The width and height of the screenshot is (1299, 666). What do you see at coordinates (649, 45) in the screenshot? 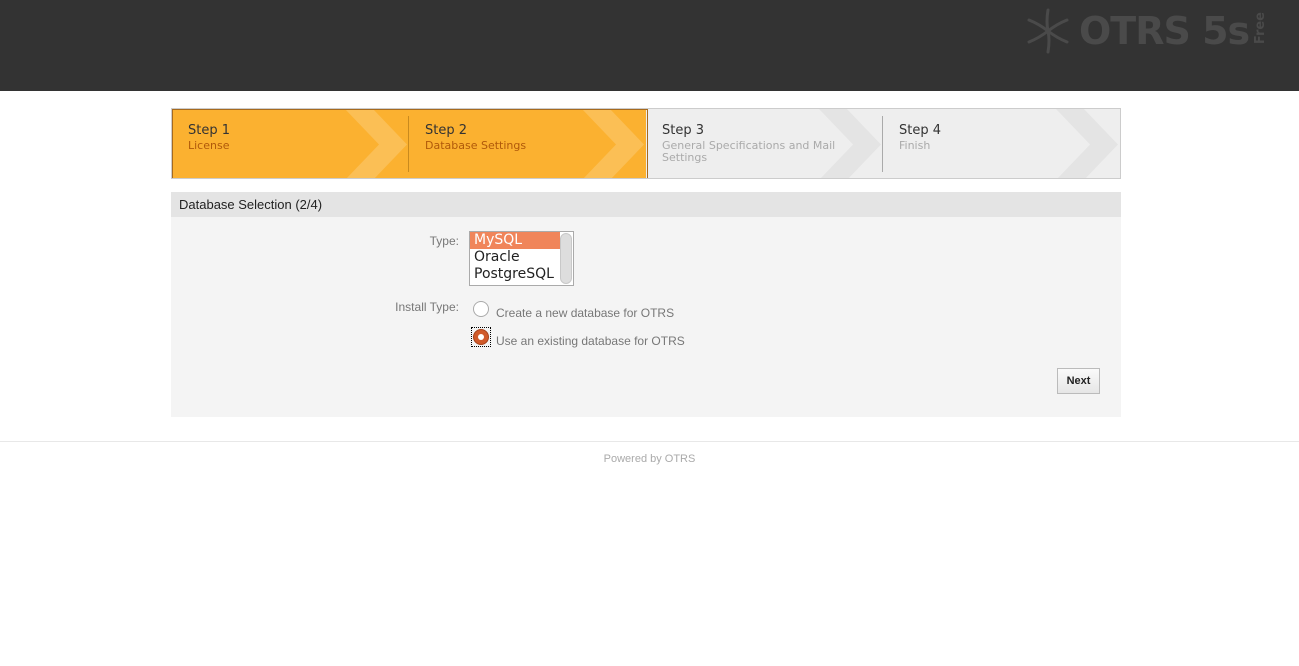
I see `top-header: OTRS 5s Free` at bounding box center [649, 45].